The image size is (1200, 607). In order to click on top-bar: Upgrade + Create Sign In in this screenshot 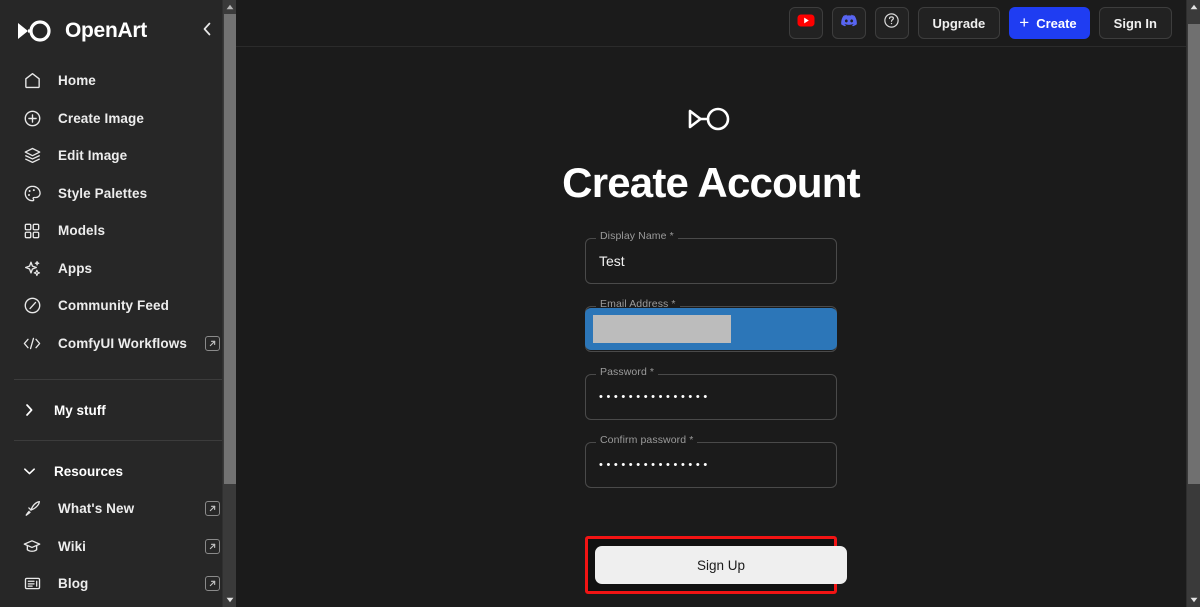, I will do `click(718, 23)`.